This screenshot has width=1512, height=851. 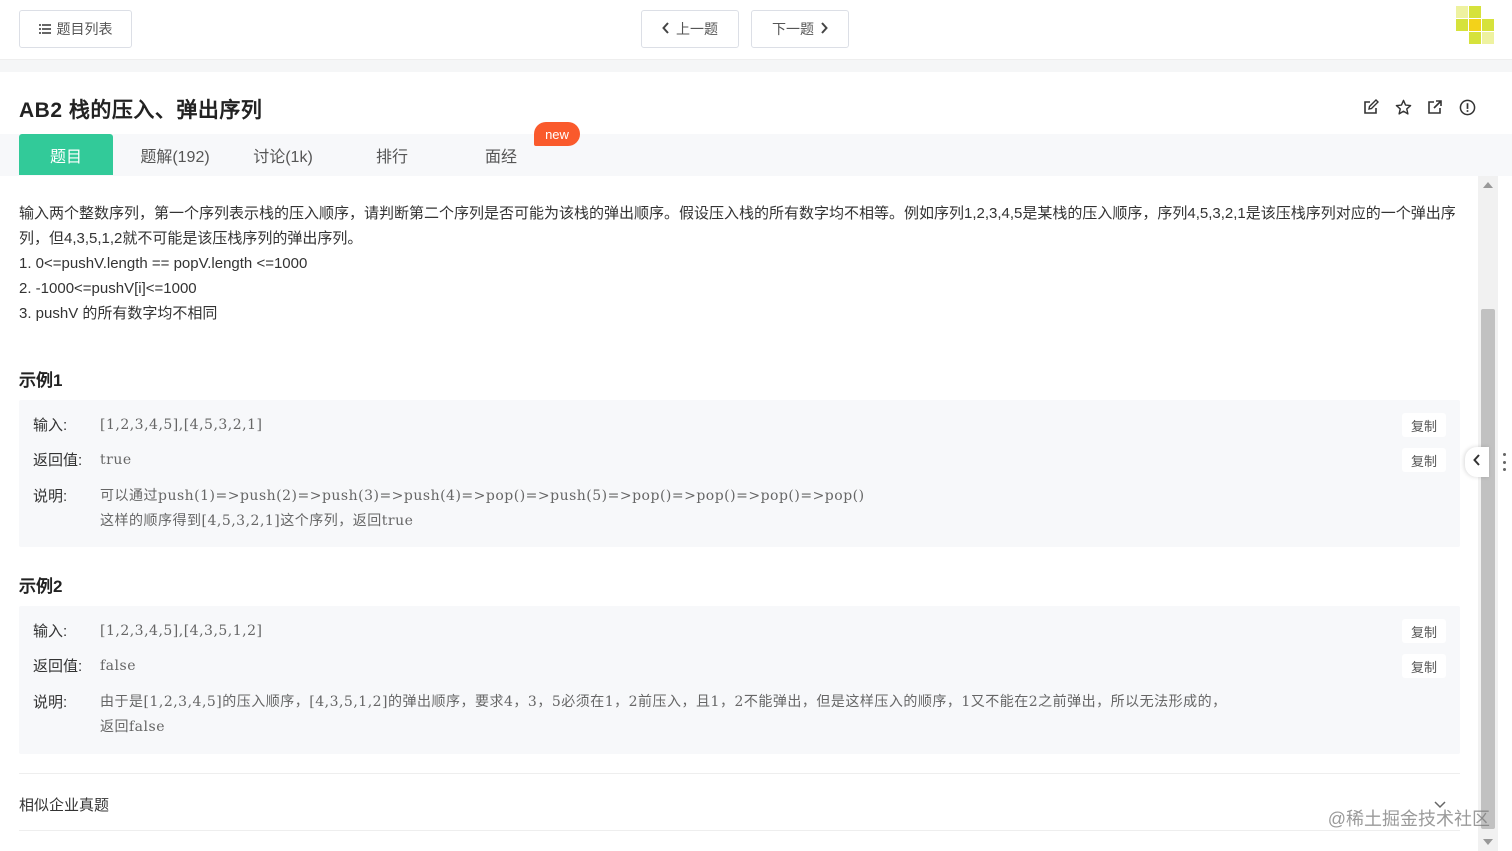 What do you see at coordinates (756, 103) in the screenshot?
I see `title-row: AB2 栈的压入、弹出序列` at bounding box center [756, 103].